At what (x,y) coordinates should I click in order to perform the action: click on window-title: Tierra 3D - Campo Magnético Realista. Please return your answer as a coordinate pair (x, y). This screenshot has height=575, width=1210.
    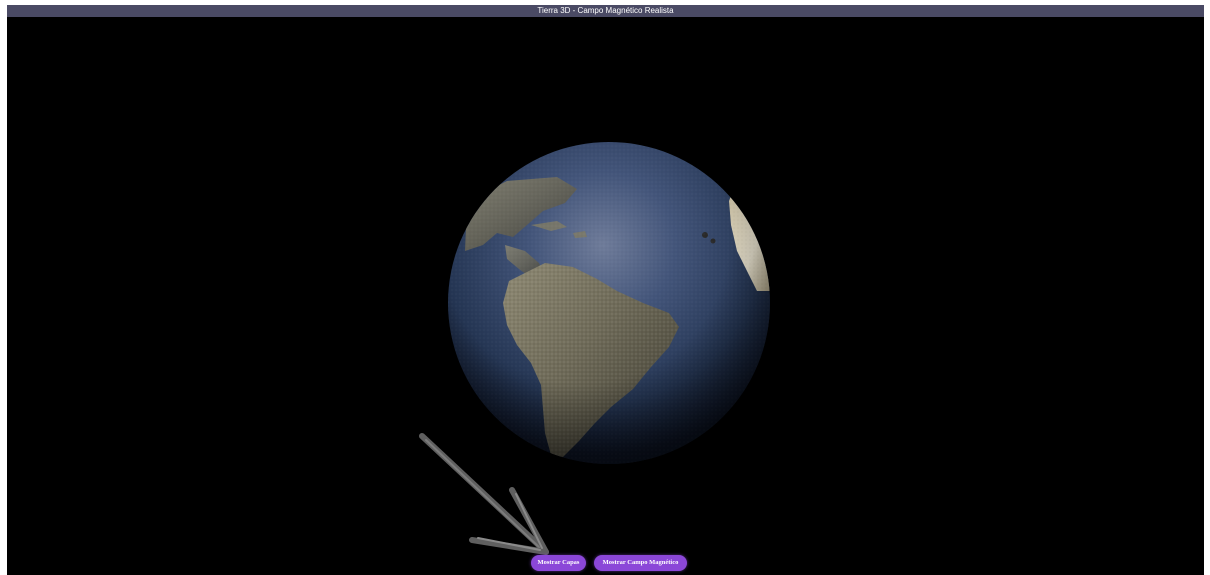
    Looking at the image, I should click on (605, 11).